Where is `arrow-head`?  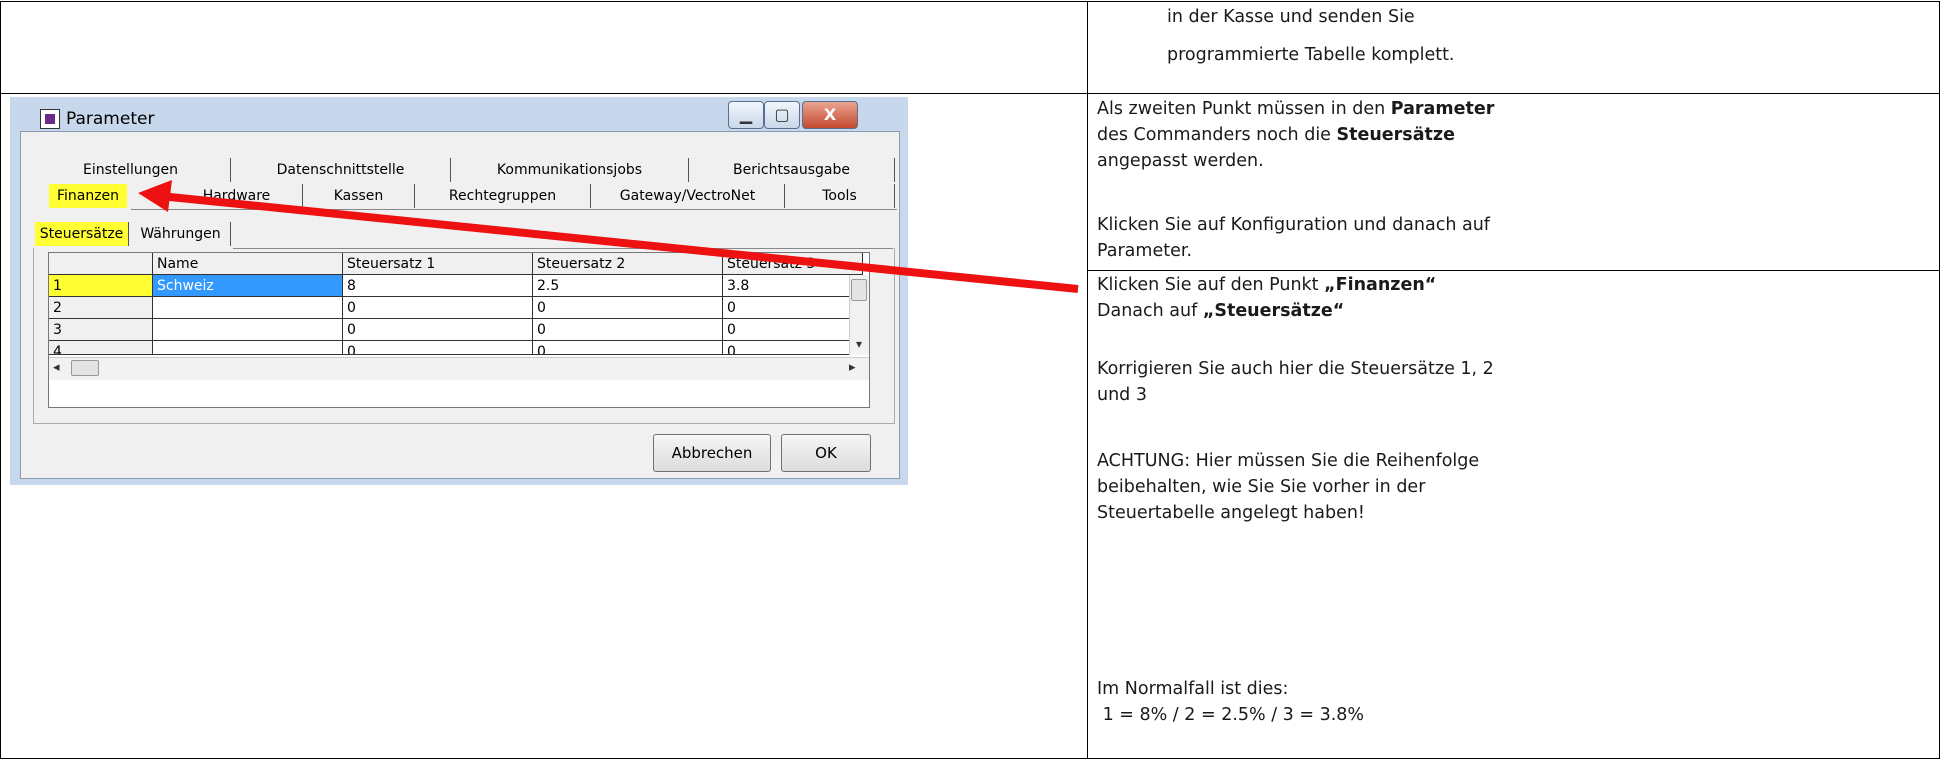 arrow-head is located at coordinates (155, 196).